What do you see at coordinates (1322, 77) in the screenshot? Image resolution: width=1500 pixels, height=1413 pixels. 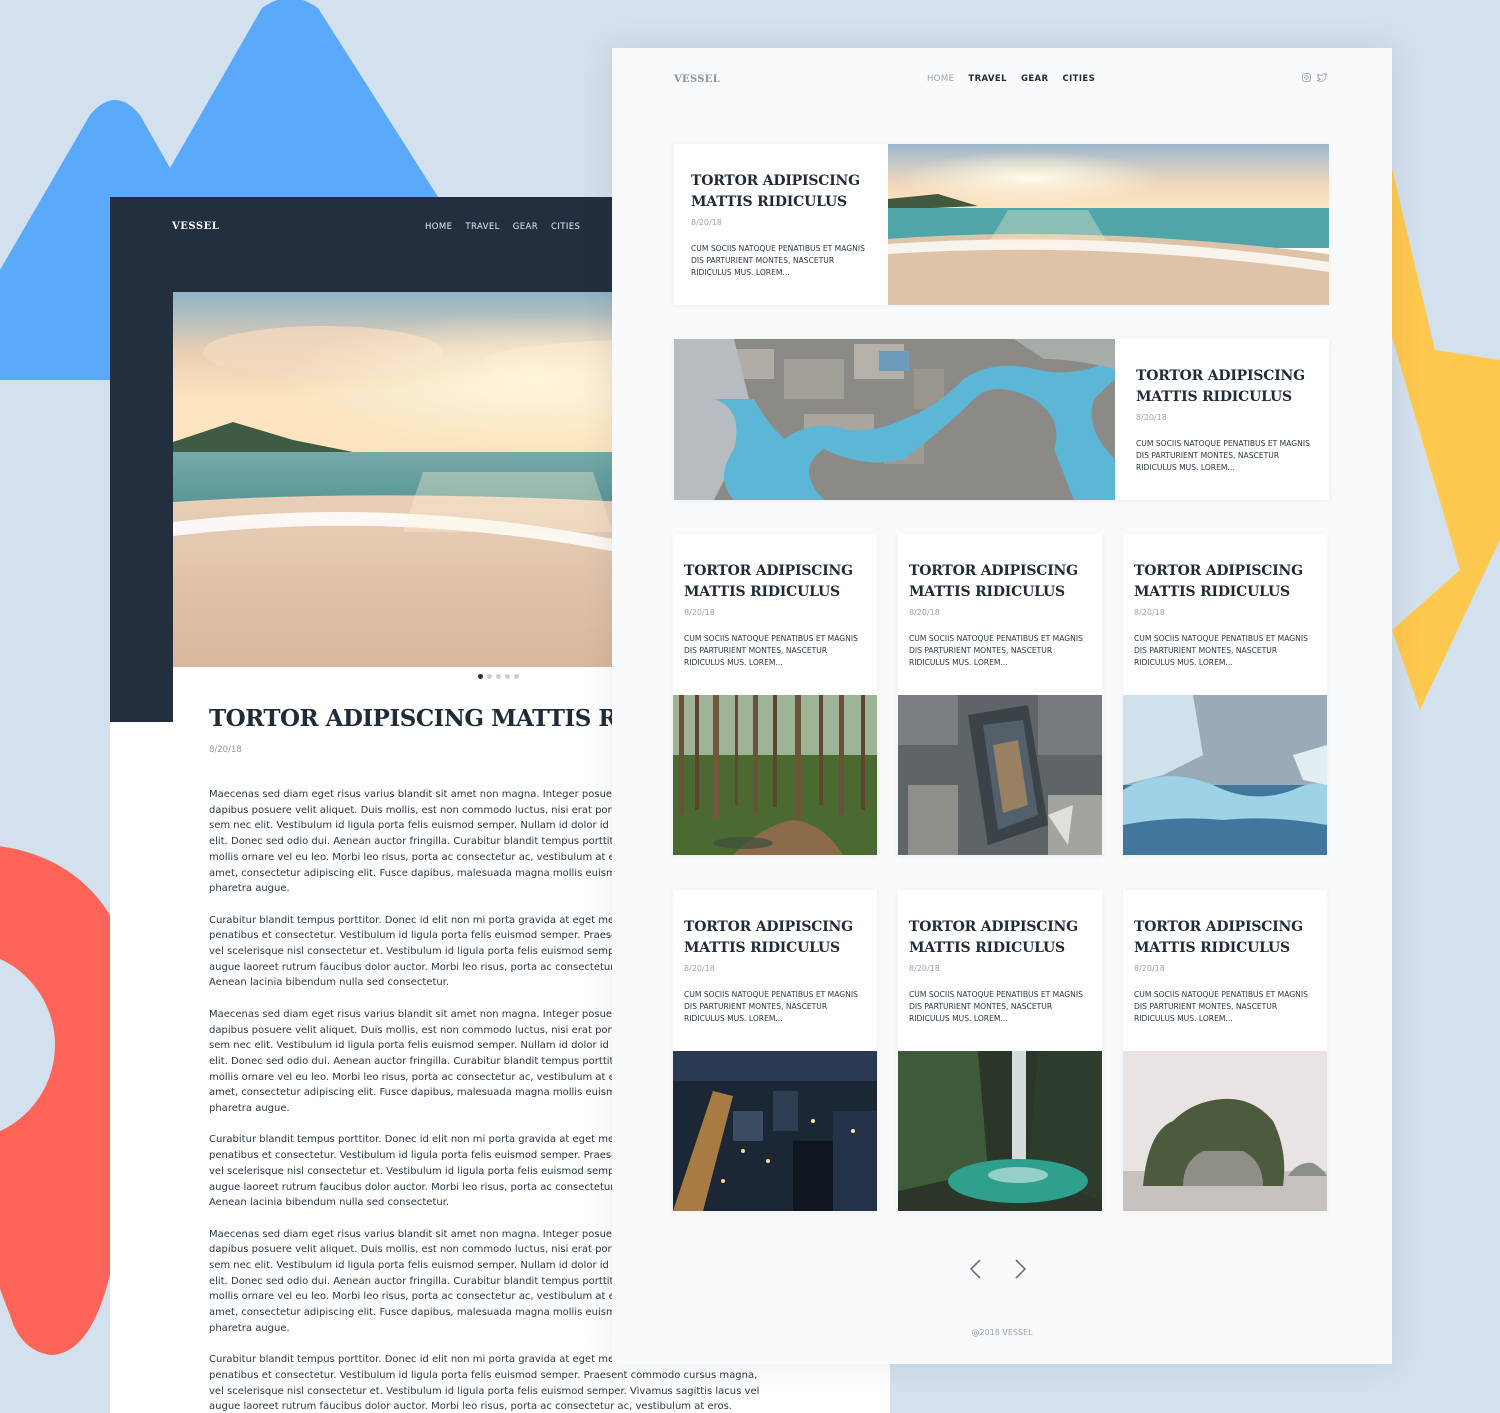 I see `twitter-icon` at bounding box center [1322, 77].